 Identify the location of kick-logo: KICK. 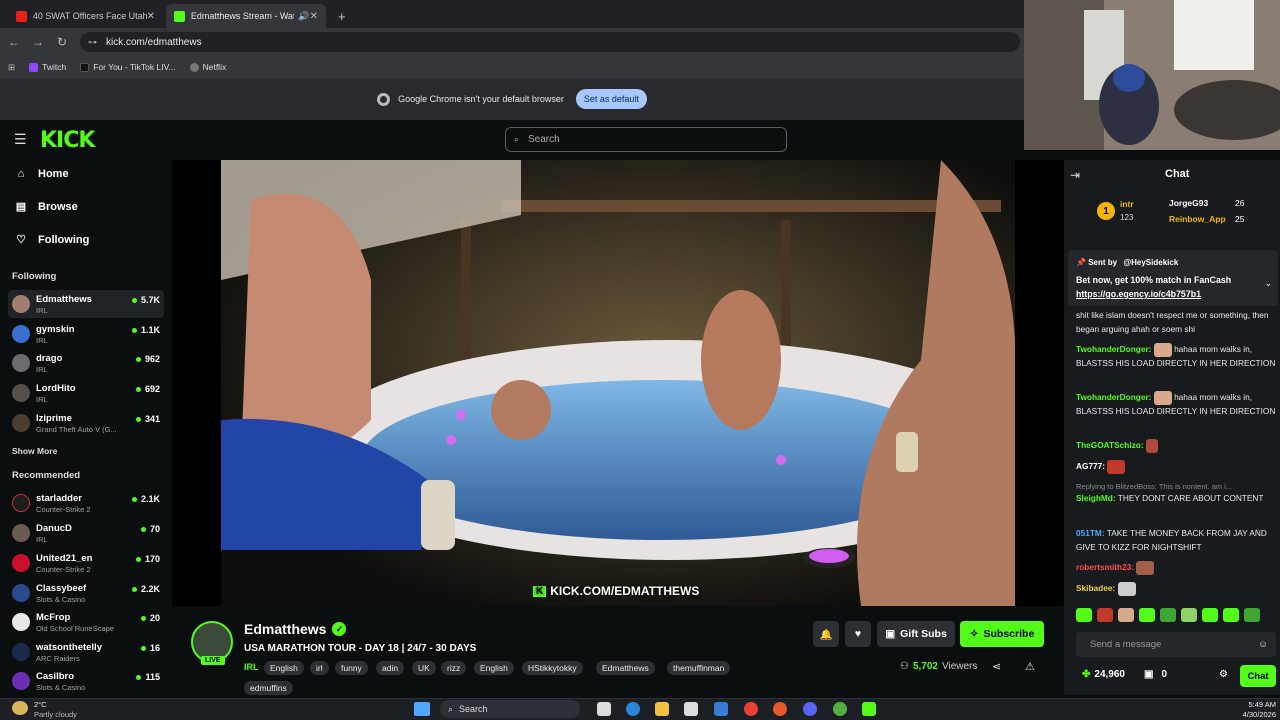
(67, 140).